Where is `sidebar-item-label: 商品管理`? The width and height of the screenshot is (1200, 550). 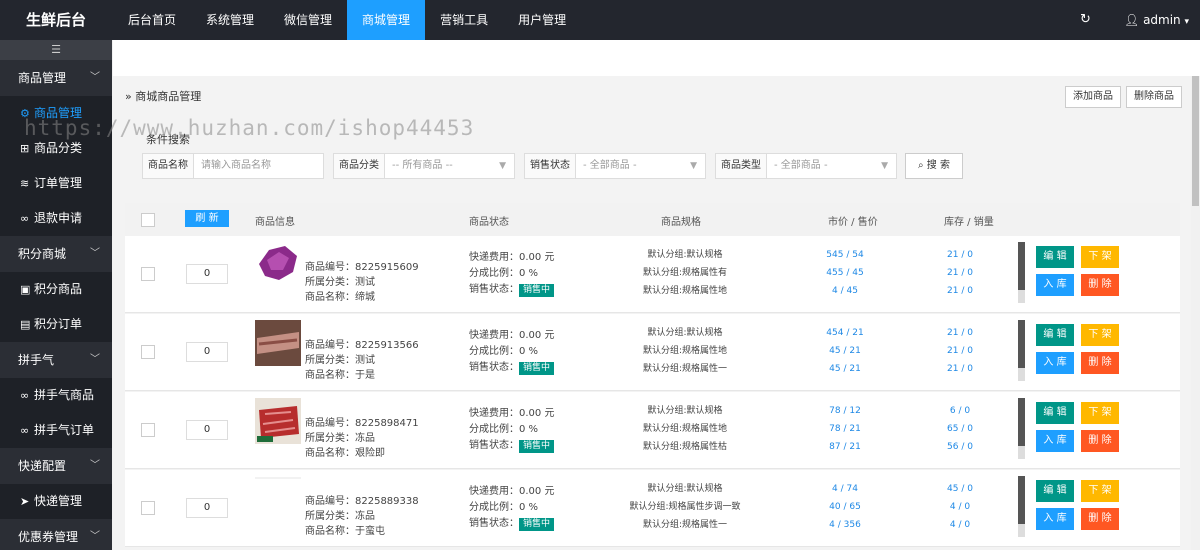
sidebar-item-label: 商品管理 is located at coordinates (58, 113).